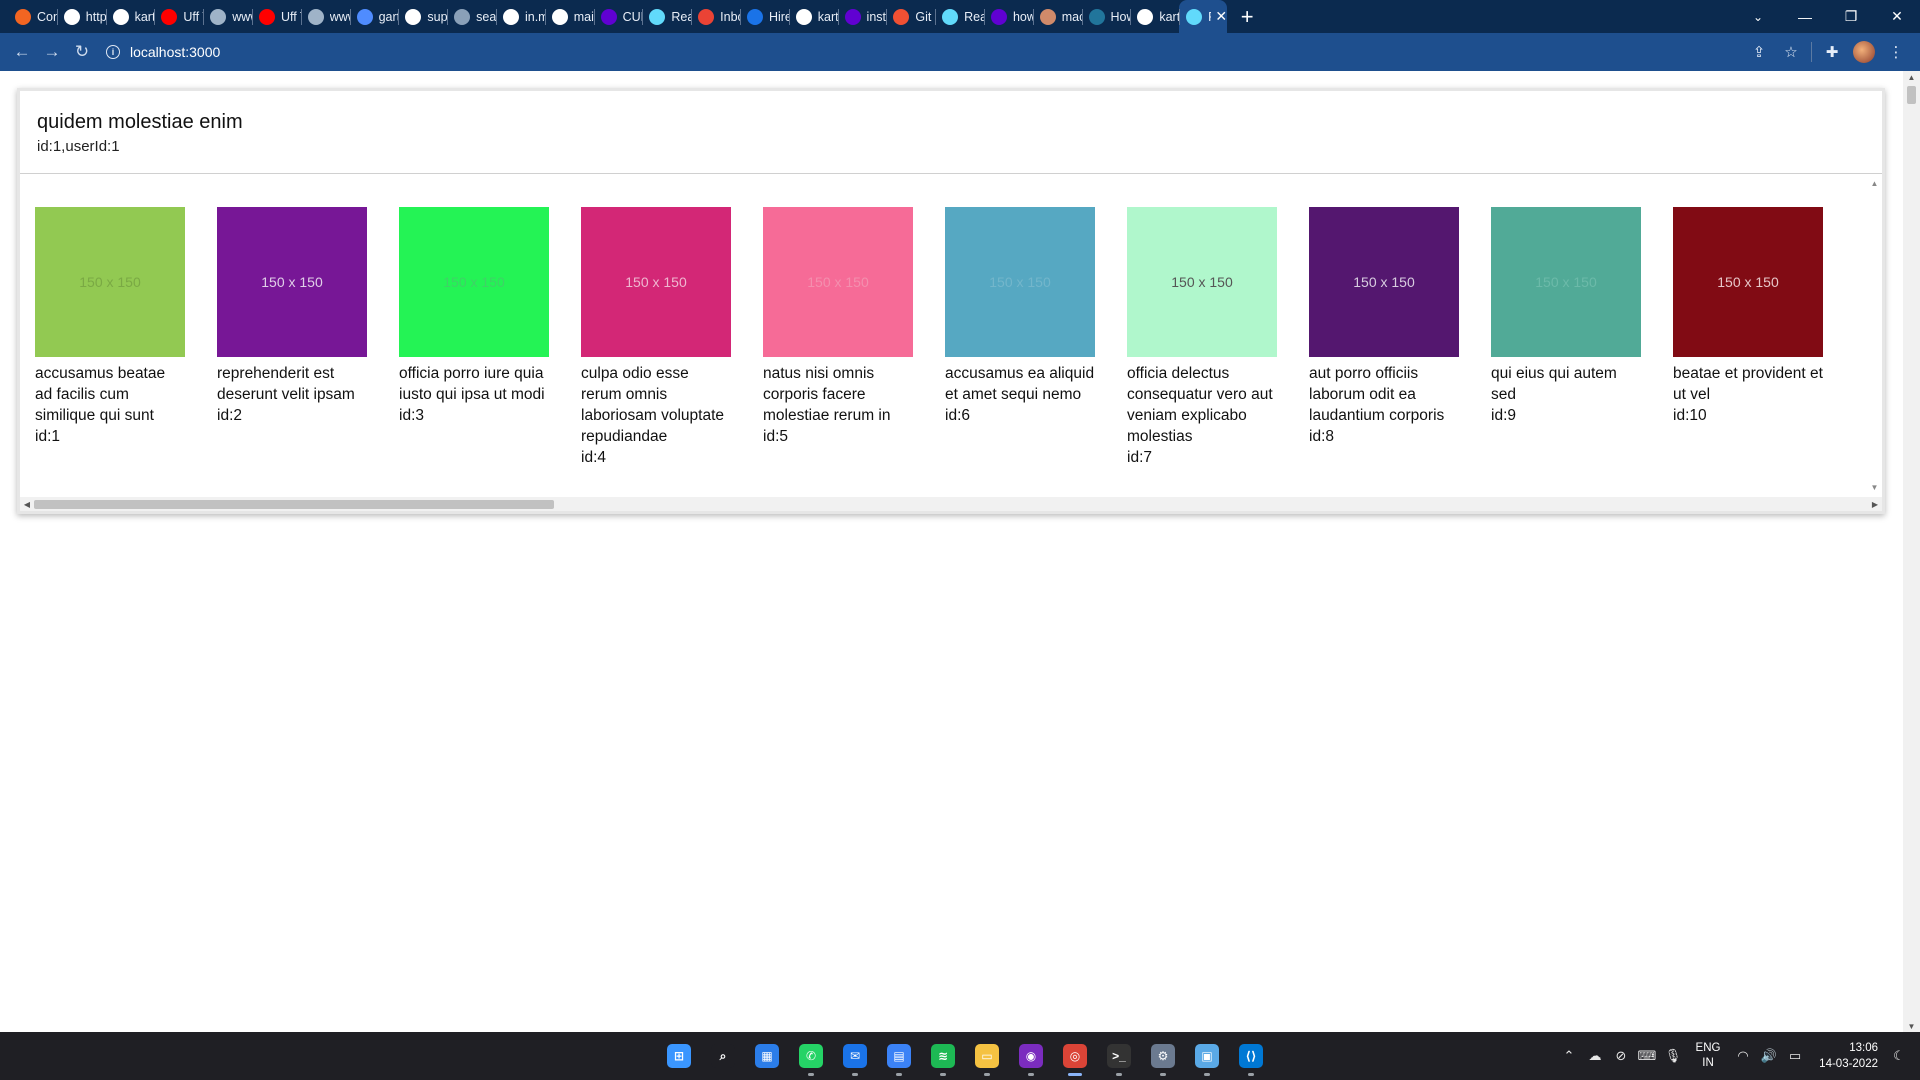 Image resolution: width=1920 pixels, height=1080 pixels. I want to click on browser-tab: Git -, so click(910, 16).